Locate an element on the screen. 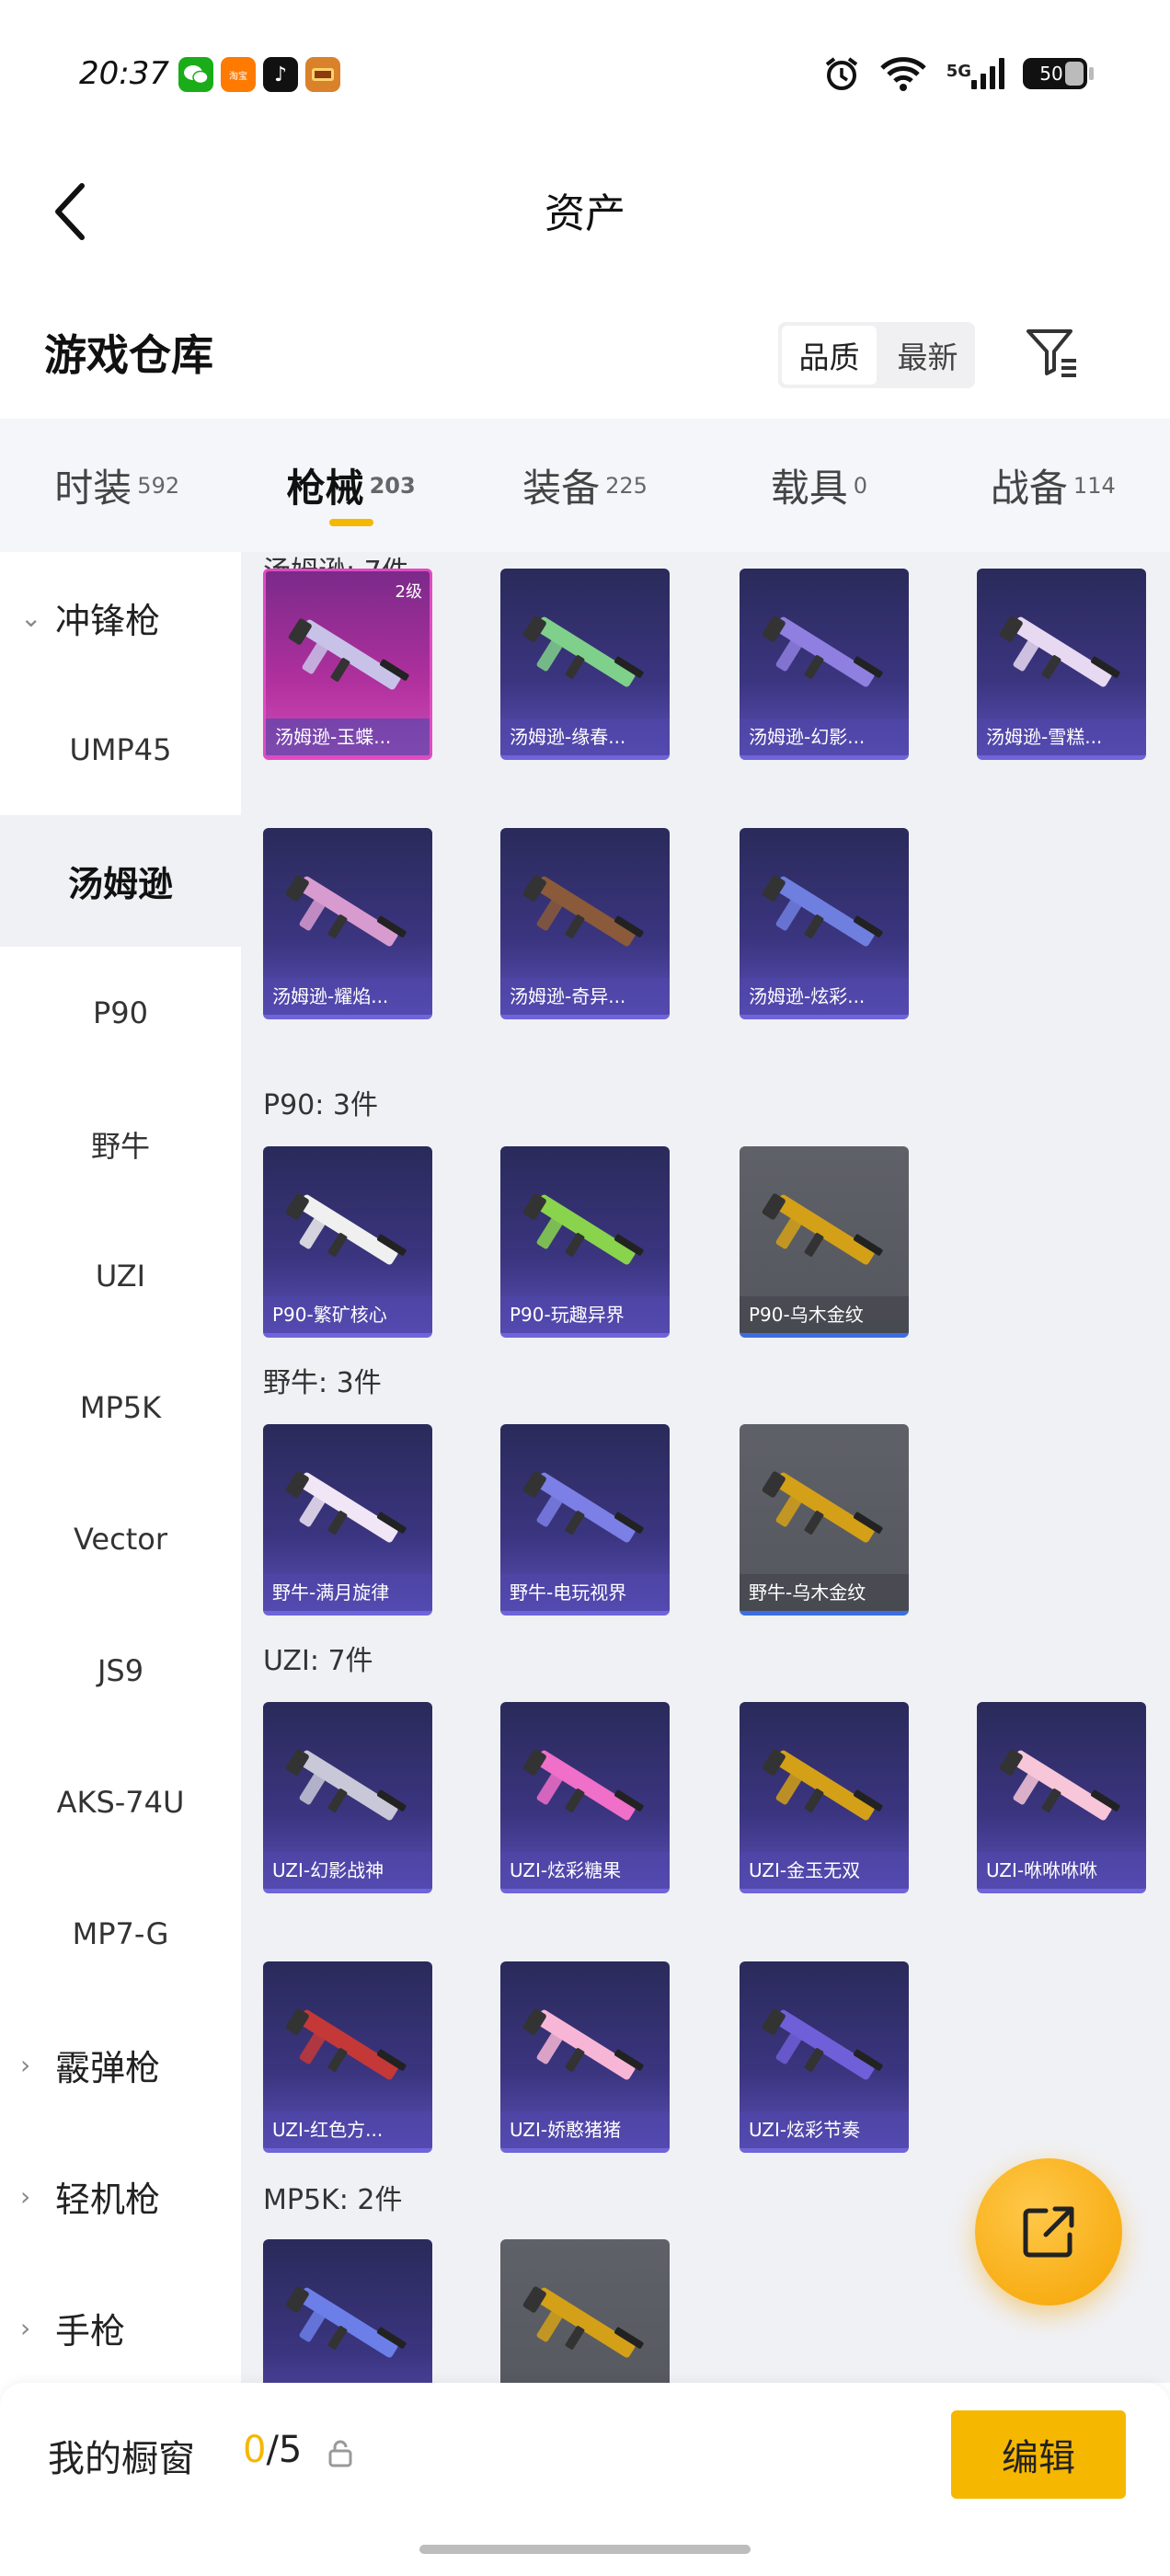 The width and height of the screenshot is (1170, 2576). wechat-icon is located at coordinates (195, 74).